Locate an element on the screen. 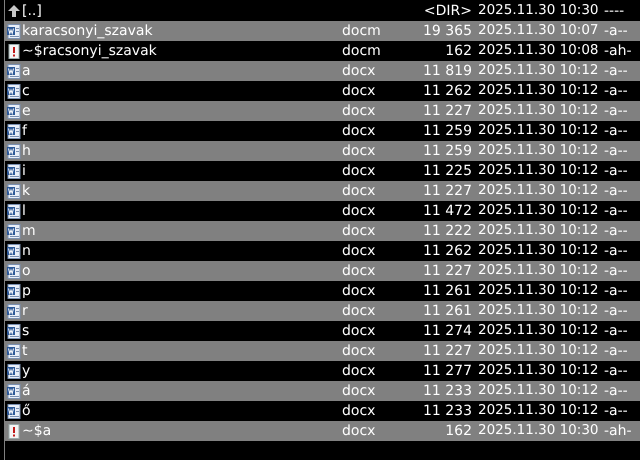 The width and height of the screenshot is (640, 460). file-row: m docx 11 222 2025.11.30 10:12 -a-- is located at coordinates (322, 231).